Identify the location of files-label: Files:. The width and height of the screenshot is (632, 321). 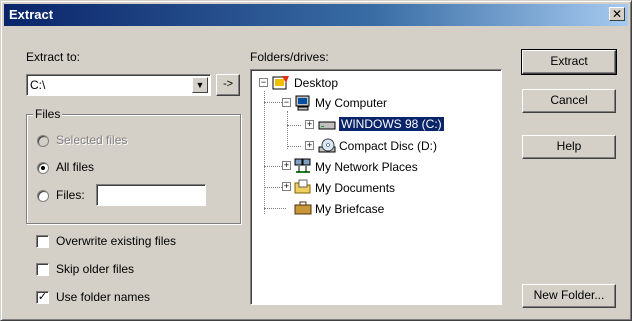
(70, 195).